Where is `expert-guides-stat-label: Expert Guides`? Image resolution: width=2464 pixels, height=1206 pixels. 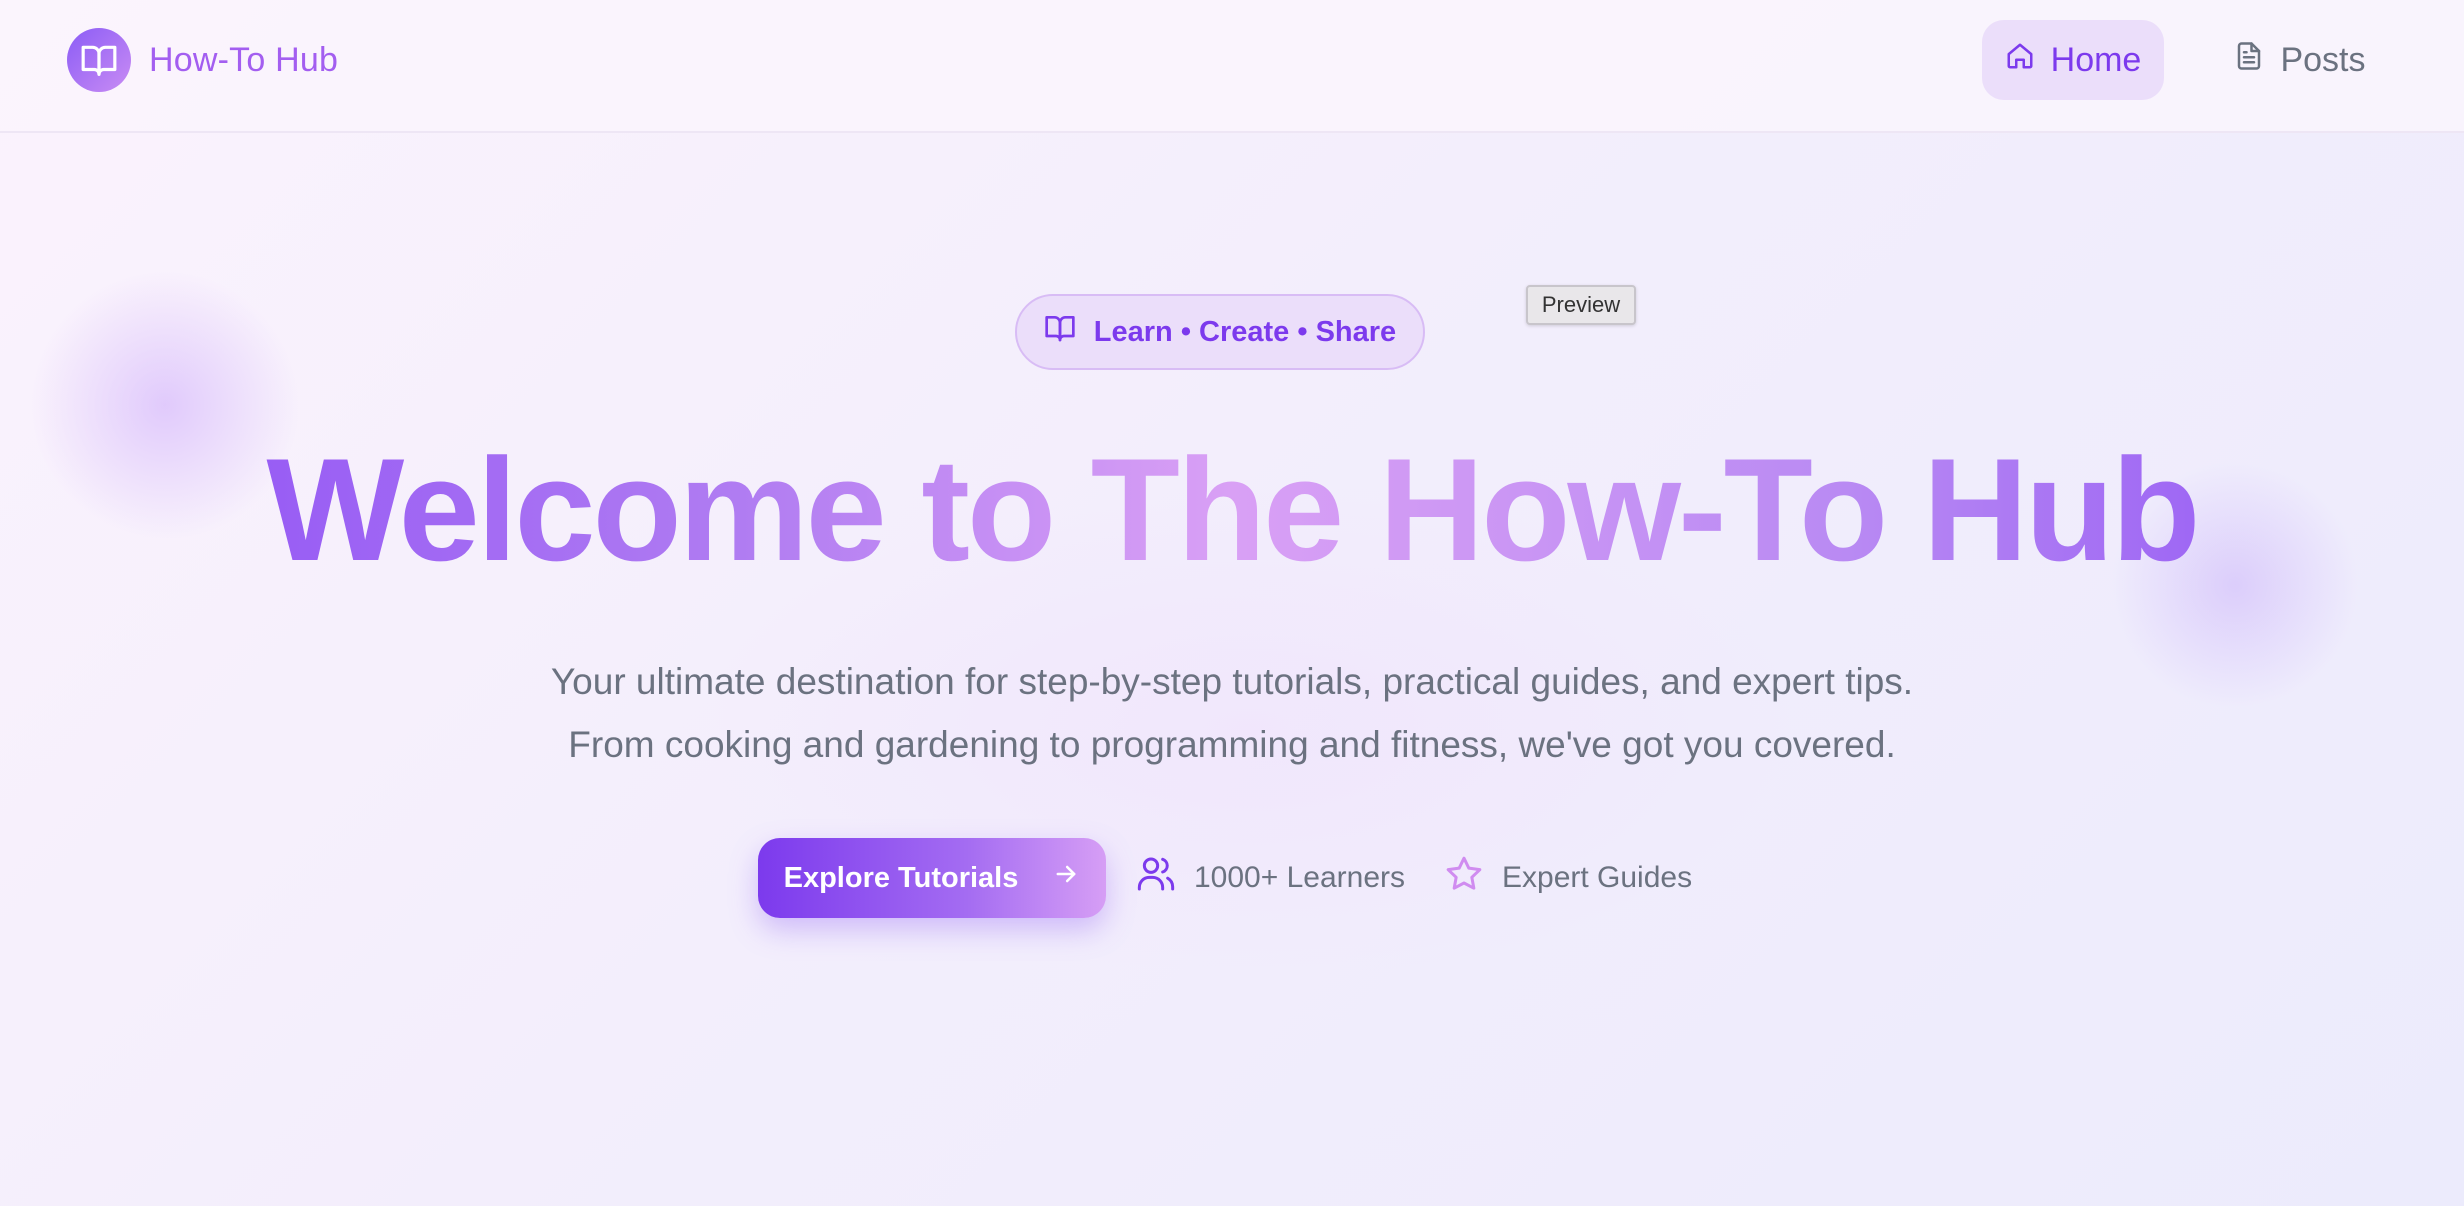 expert-guides-stat-label: Expert Guides is located at coordinates (1597, 877).